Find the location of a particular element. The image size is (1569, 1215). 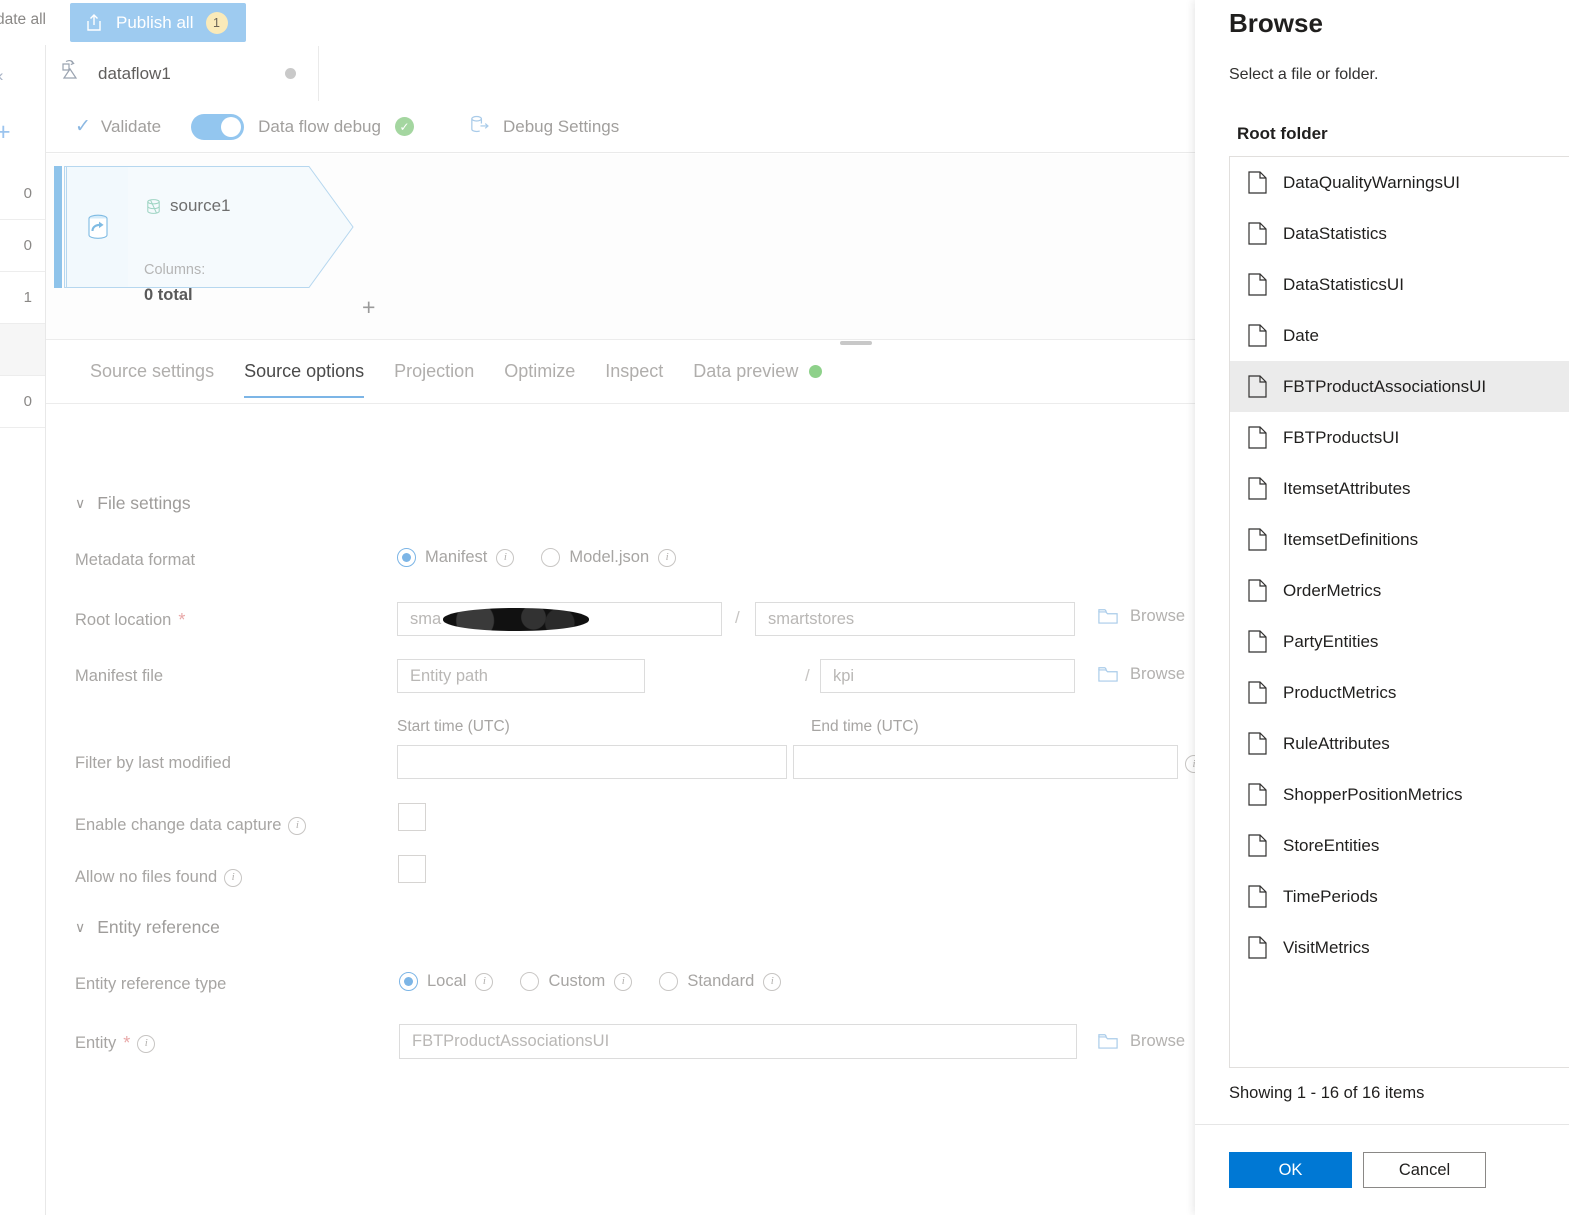

panel-resize-handle is located at coordinates (856, 343).